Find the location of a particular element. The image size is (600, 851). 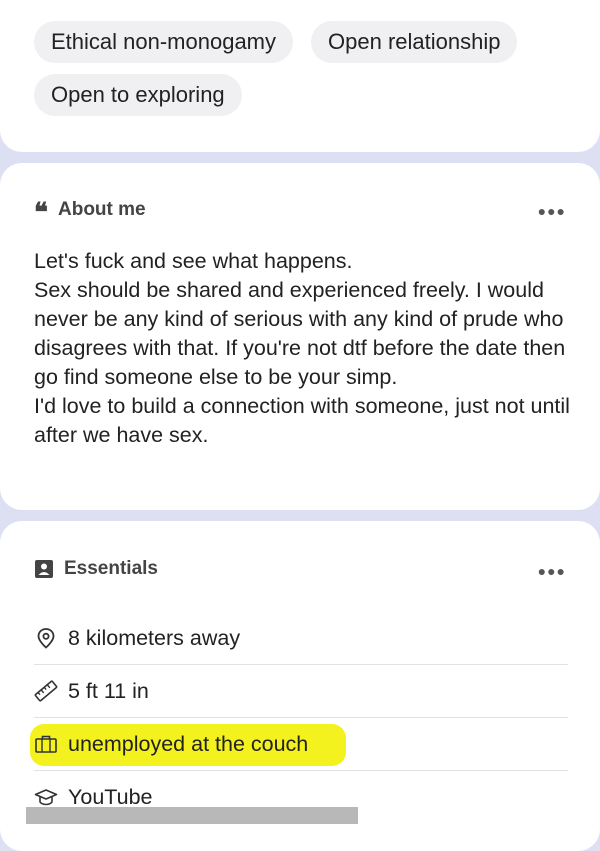

ruler-icon is located at coordinates (46, 691).